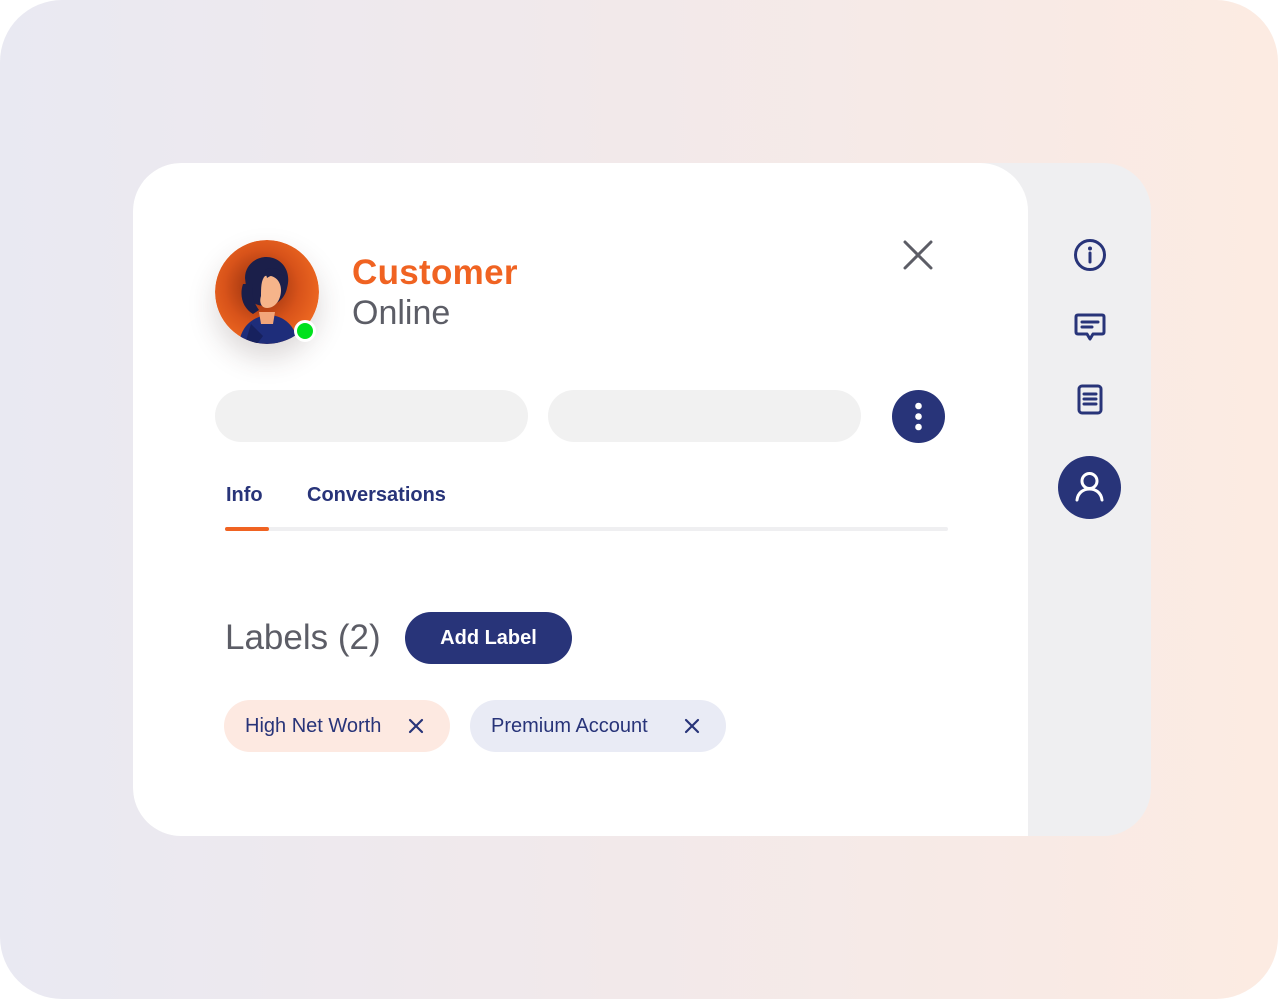 The image size is (1278, 999). Describe the element at coordinates (267, 292) in the screenshot. I see `avatar` at that location.